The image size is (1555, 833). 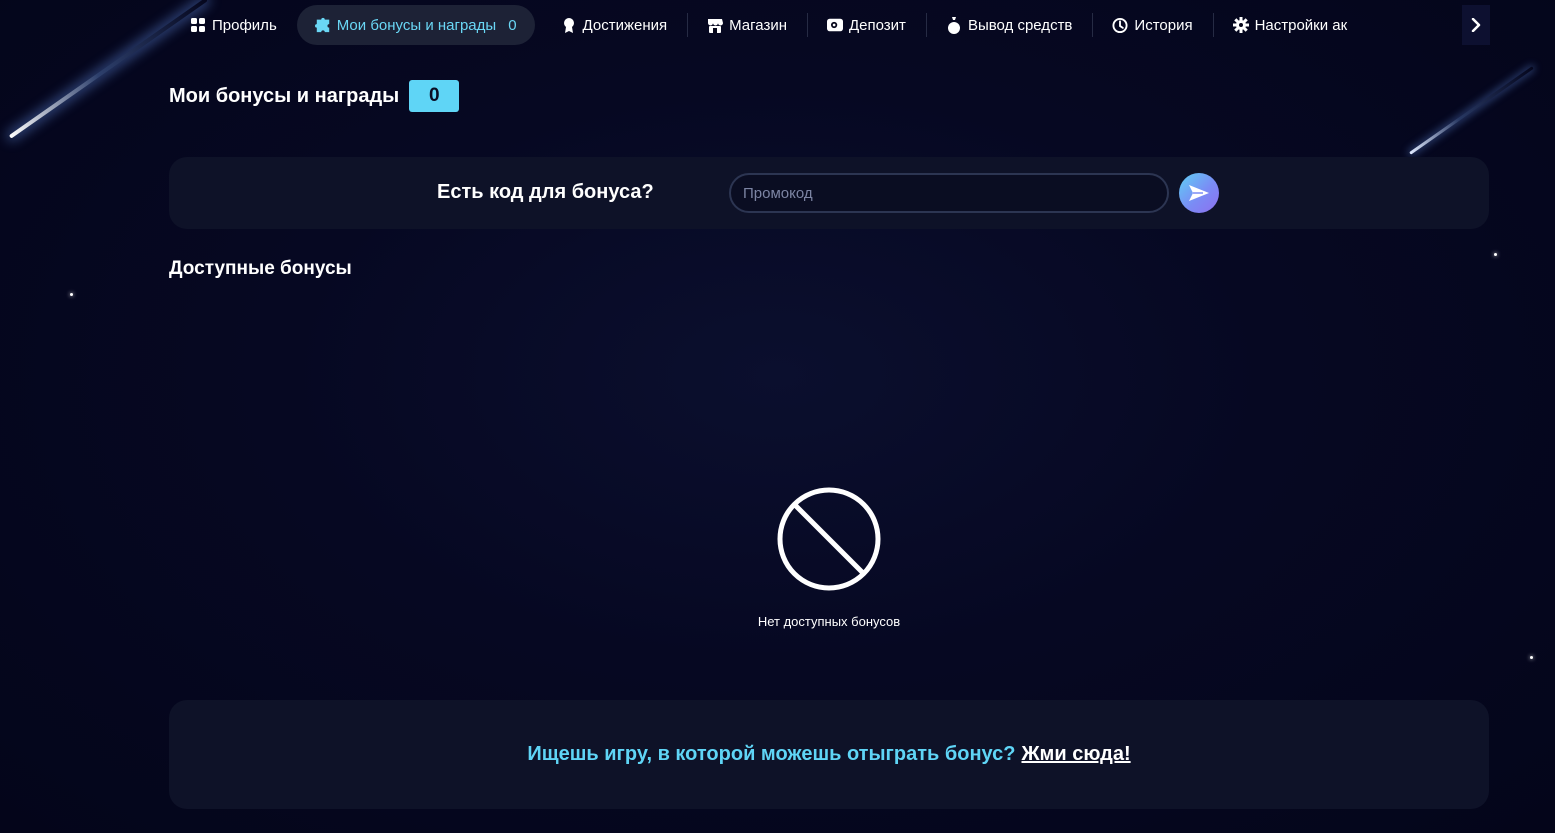 I want to click on puzzle-icon, so click(x=322, y=25).